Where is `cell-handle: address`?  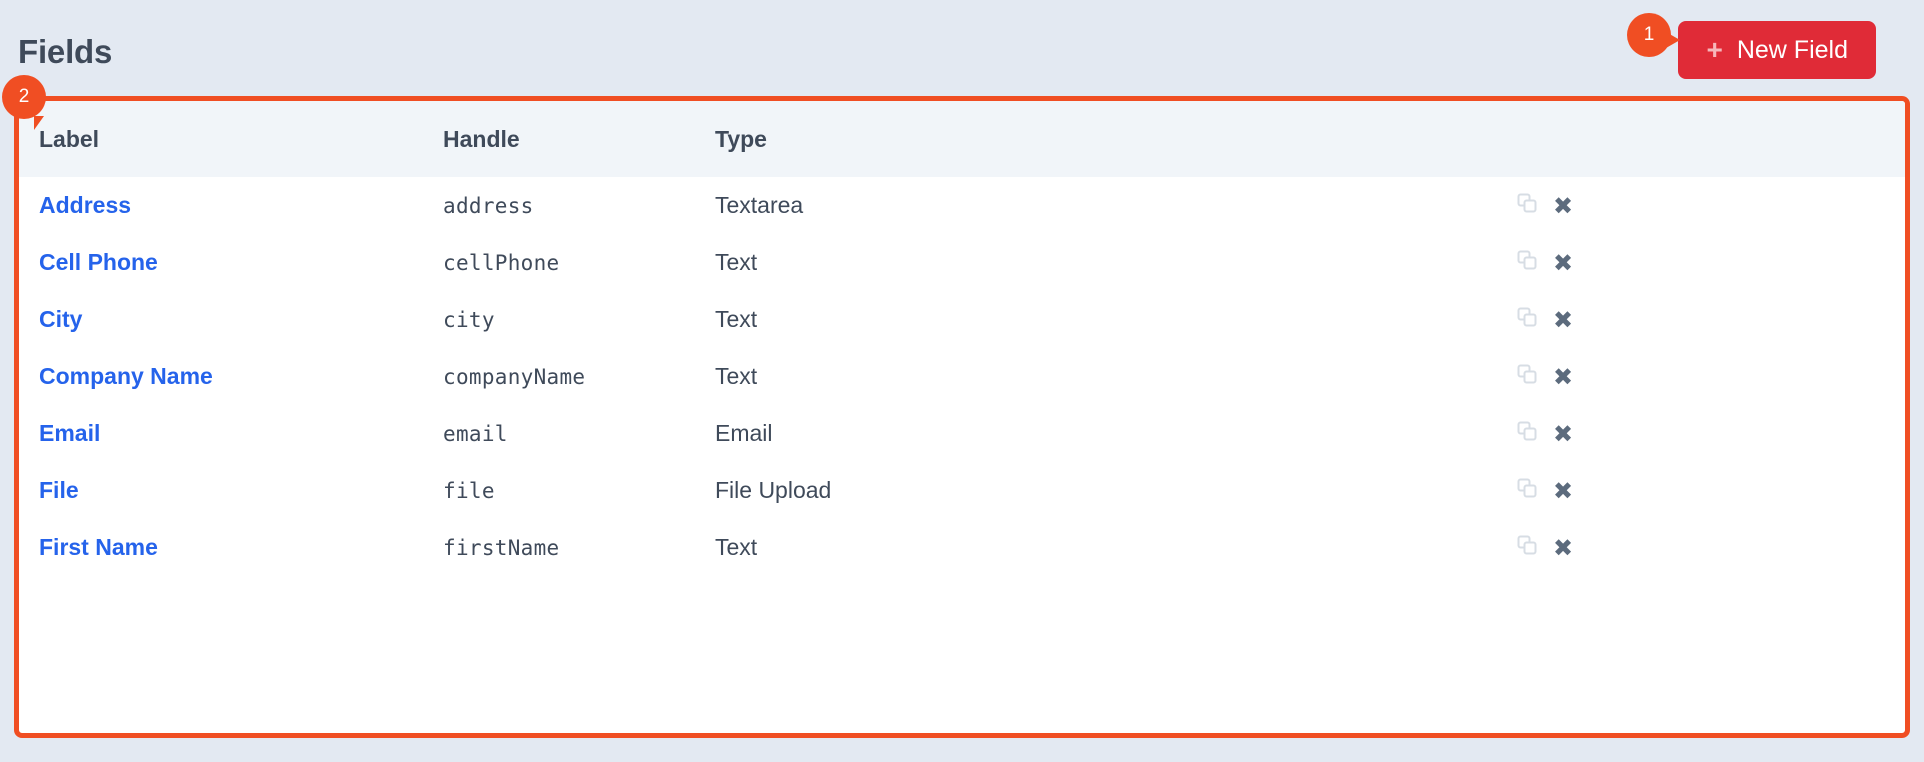
cell-handle: address is located at coordinates (488, 205).